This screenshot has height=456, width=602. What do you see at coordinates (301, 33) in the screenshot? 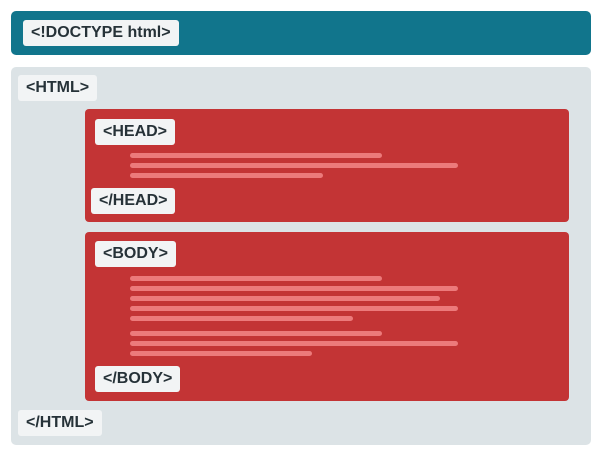
I see `doctype-bar: <!DOCTYPE html>` at bounding box center [301, 33].